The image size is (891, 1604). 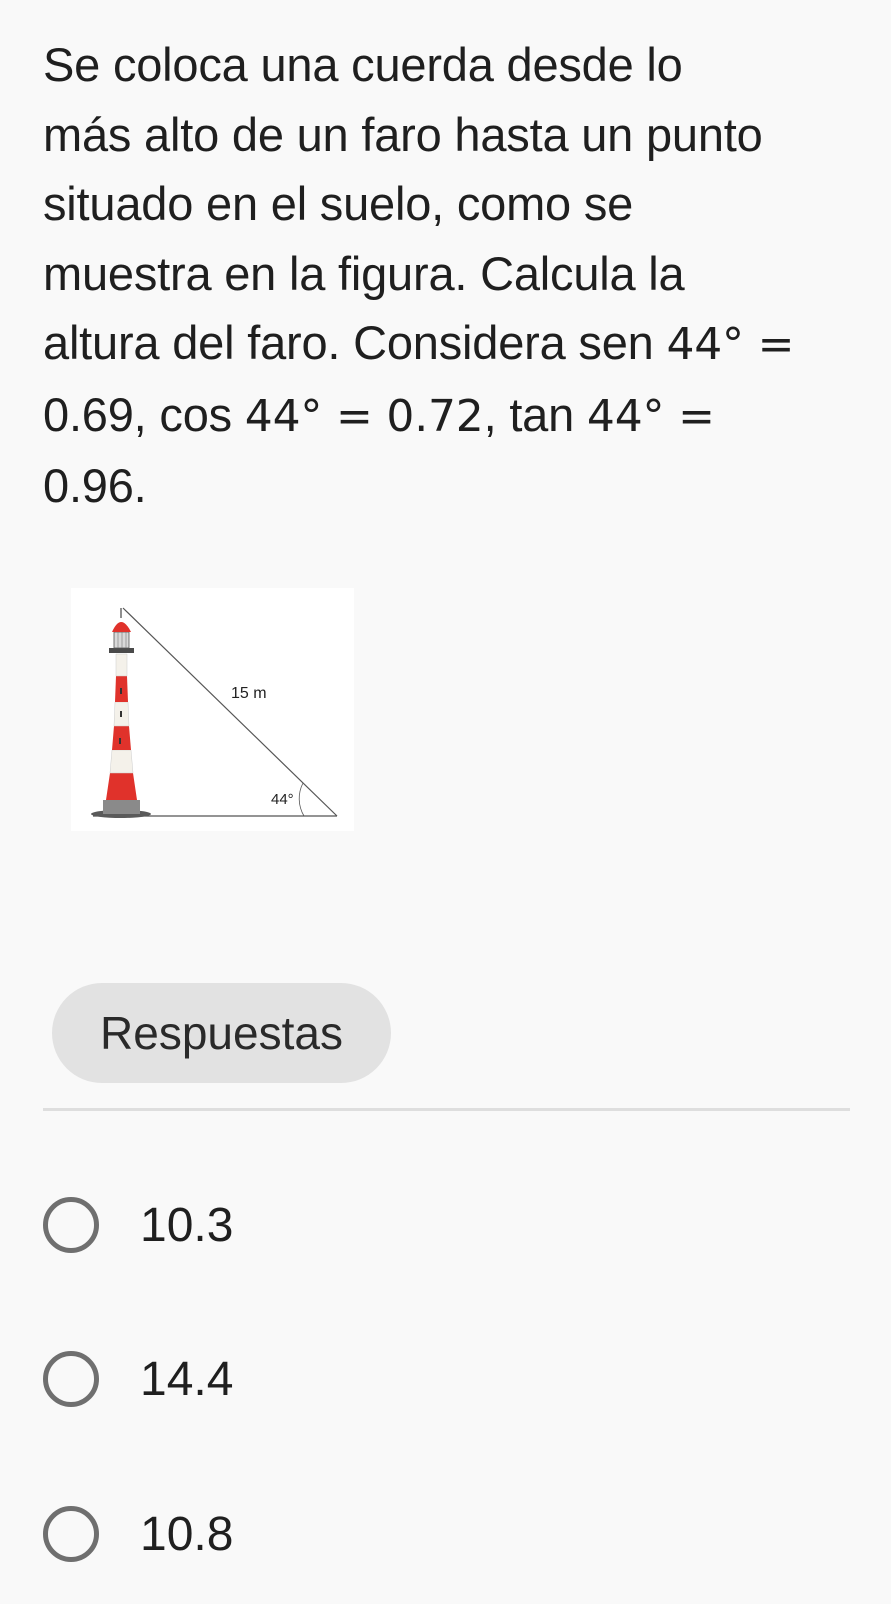 What do you see at coordinates (363, 64) in the screenshot?
I see `question-line: Se coloca una cuerda desde lo` at bounding box center [363, 64].